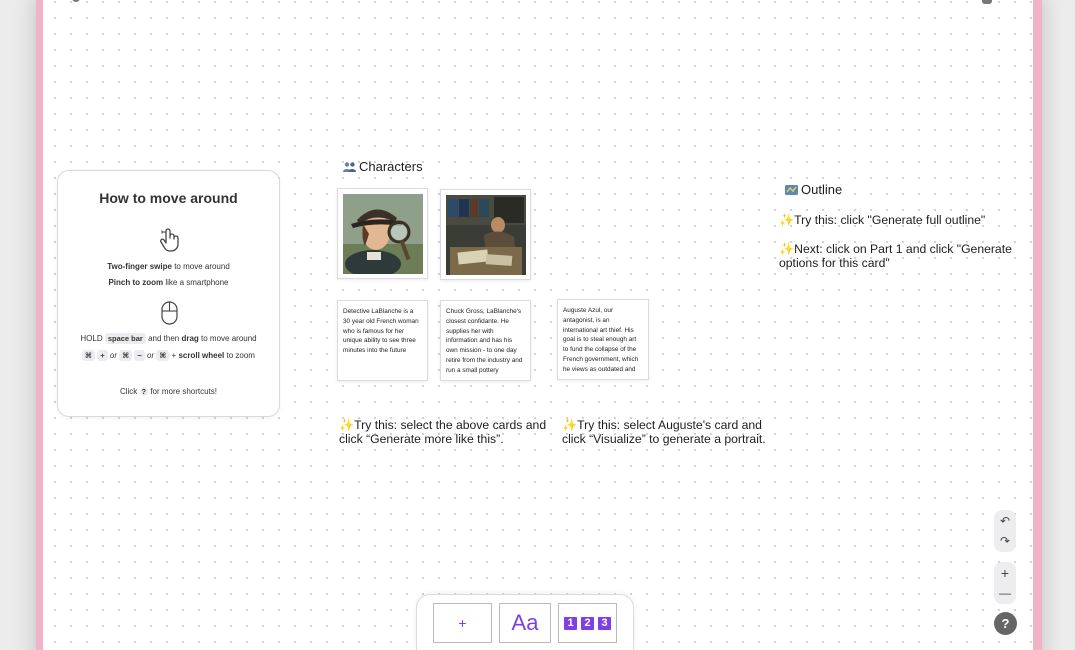 The width and height of the screenshot is (1075, 650). What do you see at coordinates (813, 189) in the screenshot?
I see `outline-title: Outline` at bounding box center [813, 189].